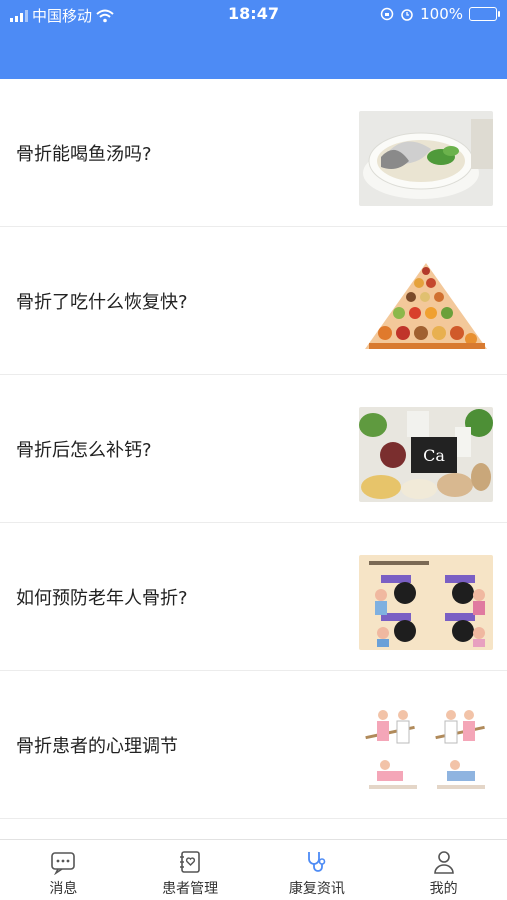  I want to click on tab-rehab-news: 康复资讯, so click(317, 870).